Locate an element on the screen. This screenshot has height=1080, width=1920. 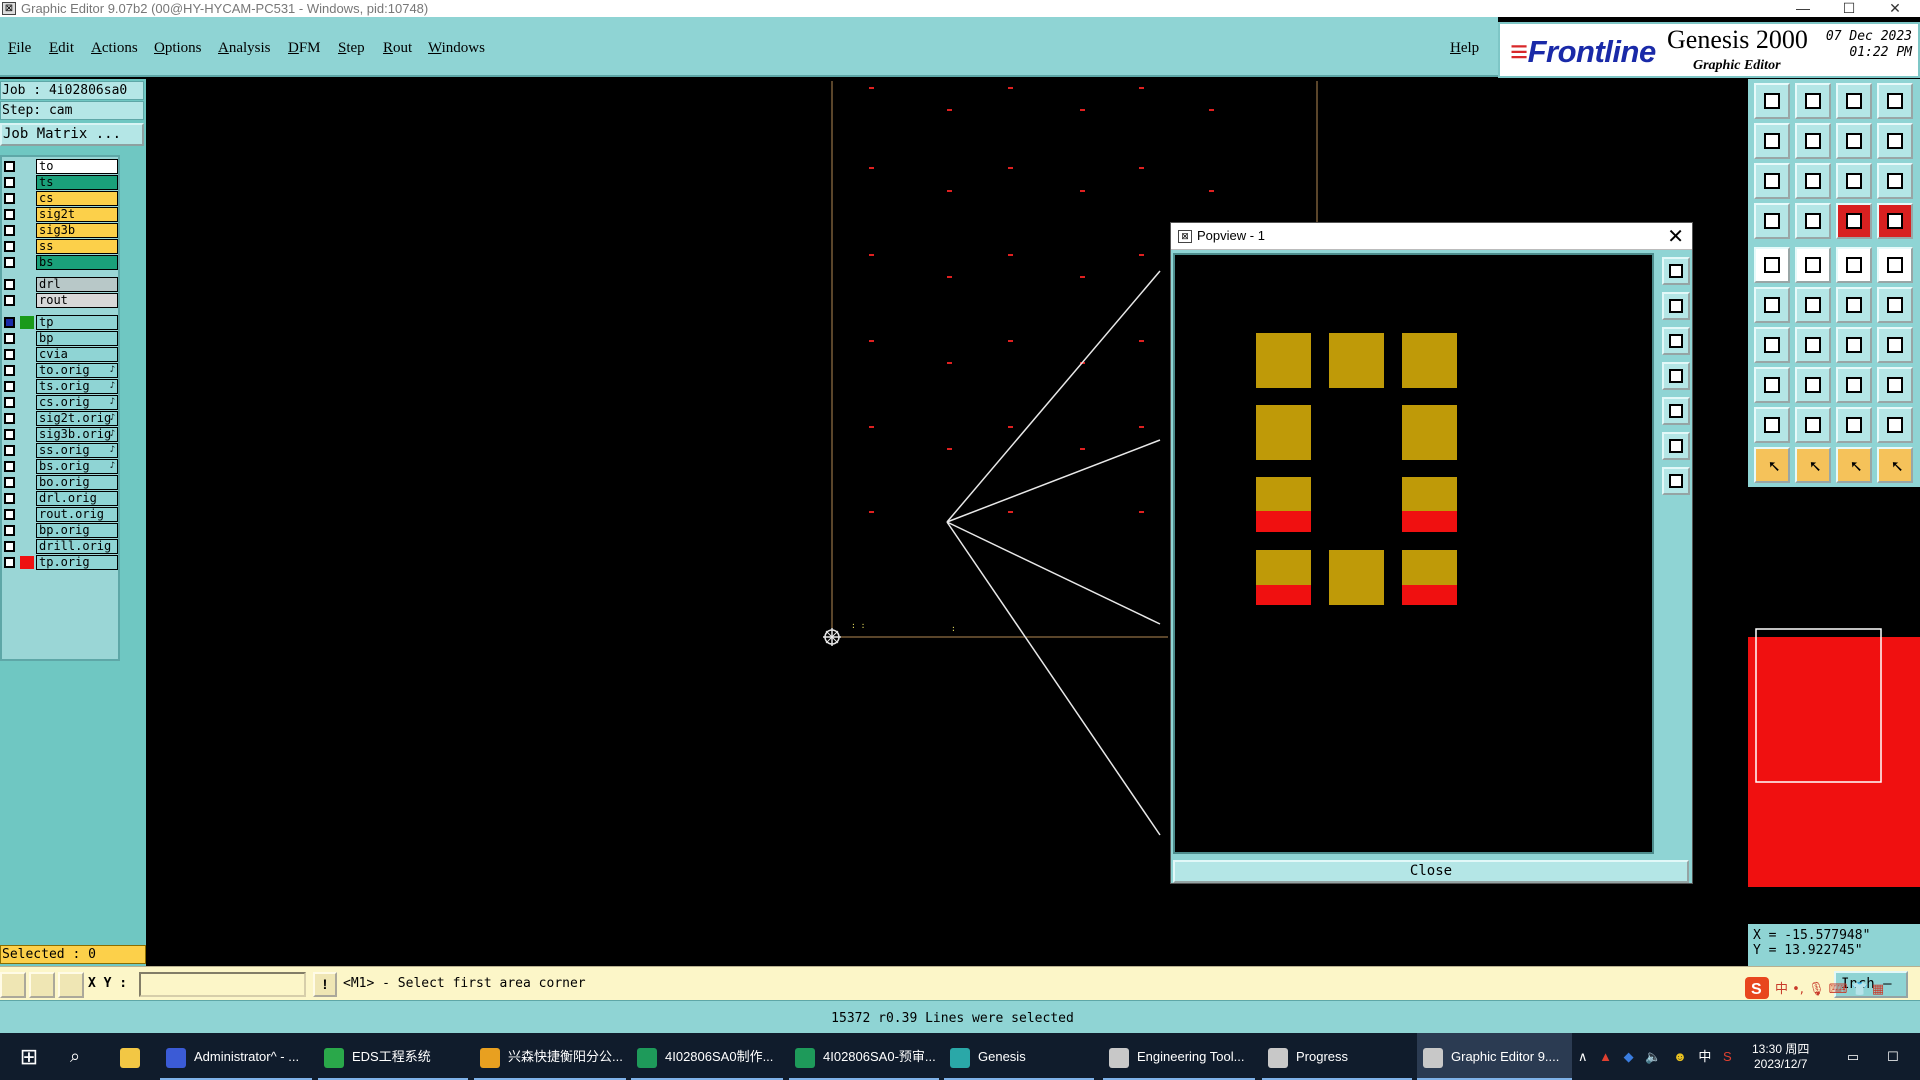
layer-name: sig3b is located at coordinates (77, 230).